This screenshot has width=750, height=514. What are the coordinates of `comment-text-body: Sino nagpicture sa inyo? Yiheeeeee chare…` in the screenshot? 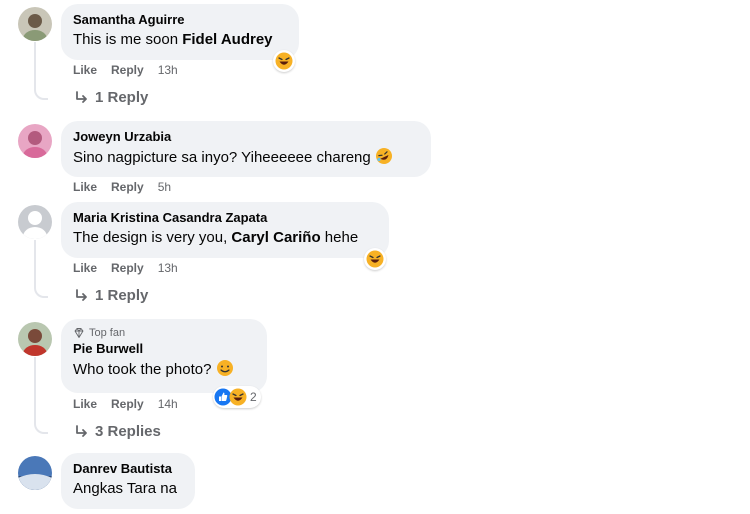 It's located at (222, 157).